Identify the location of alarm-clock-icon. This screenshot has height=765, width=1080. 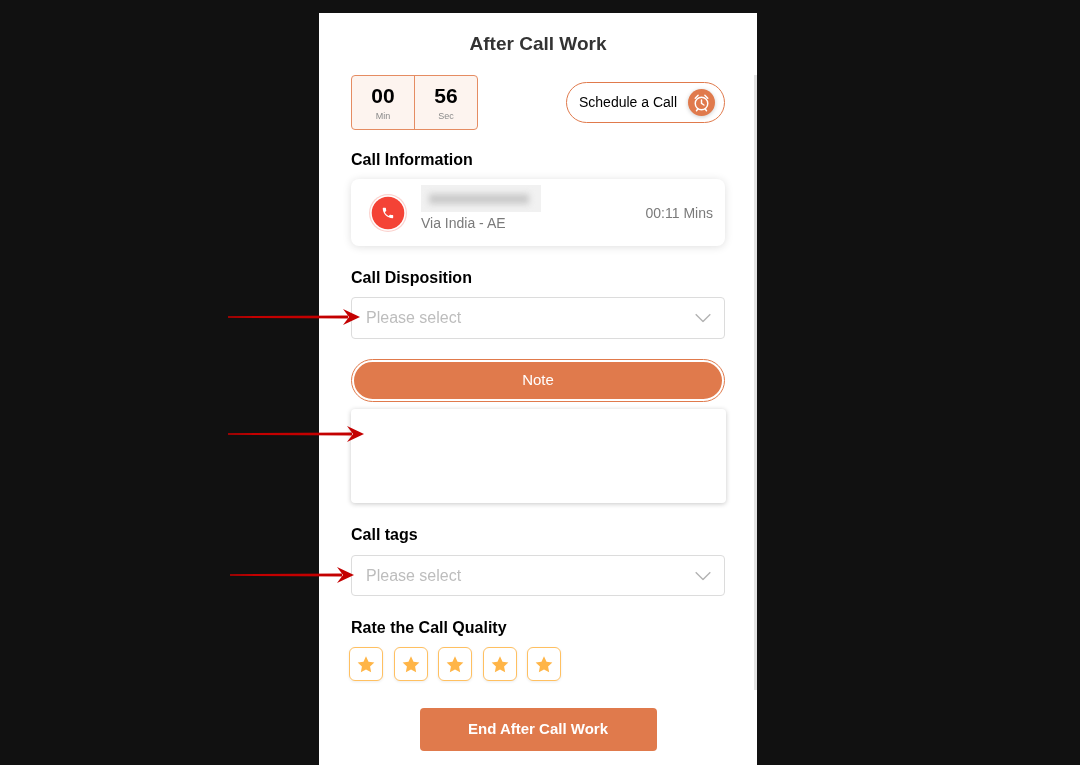
(701, 102).